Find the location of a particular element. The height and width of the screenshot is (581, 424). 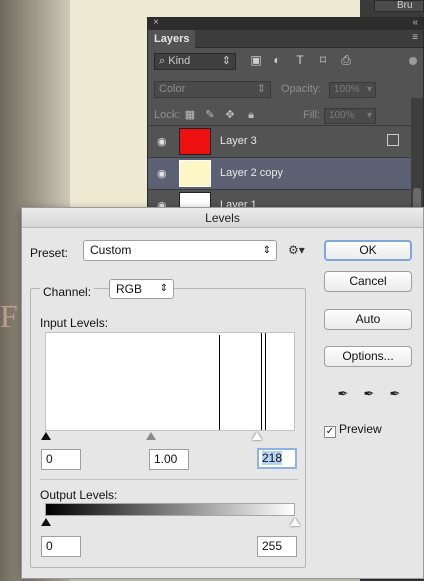

fill-label: Fill: is located at coordinates (312, 115).